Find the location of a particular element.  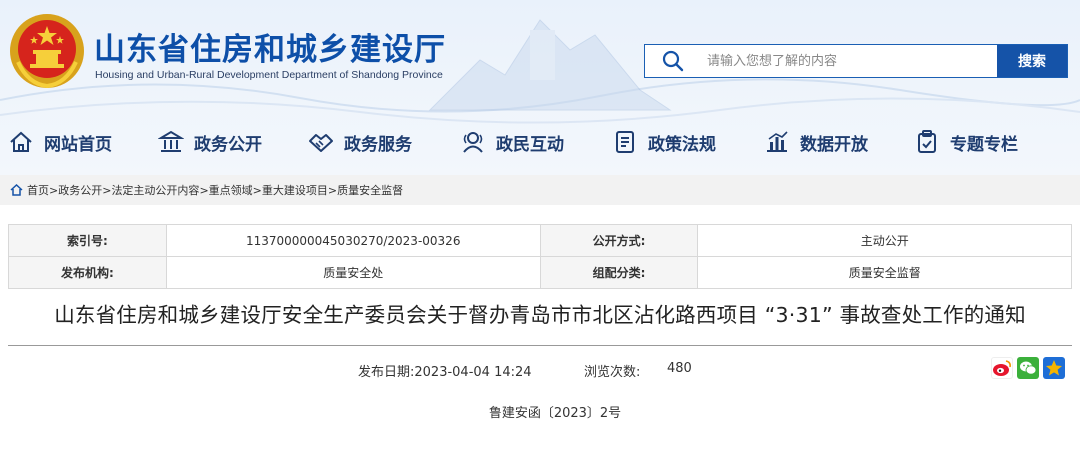

index-value: 113700000045030270/2023-00326 is located at coordinates (353, 240).